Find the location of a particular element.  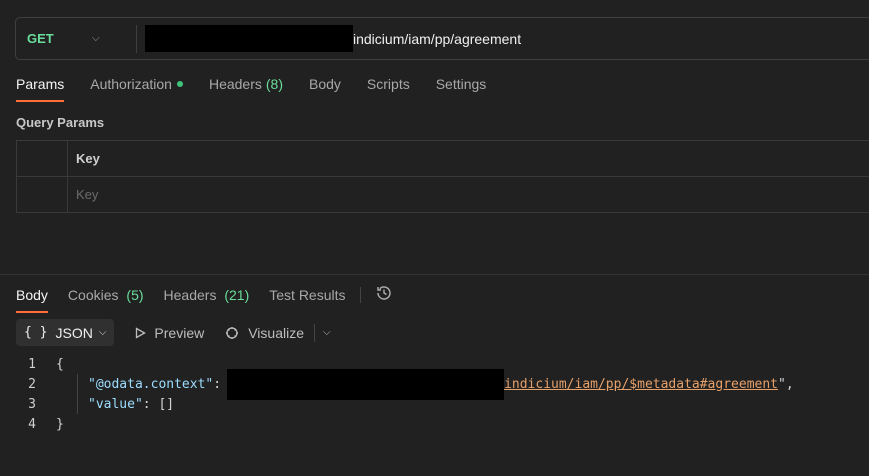

braces-icon: { } is located at coordinates (36, 332).